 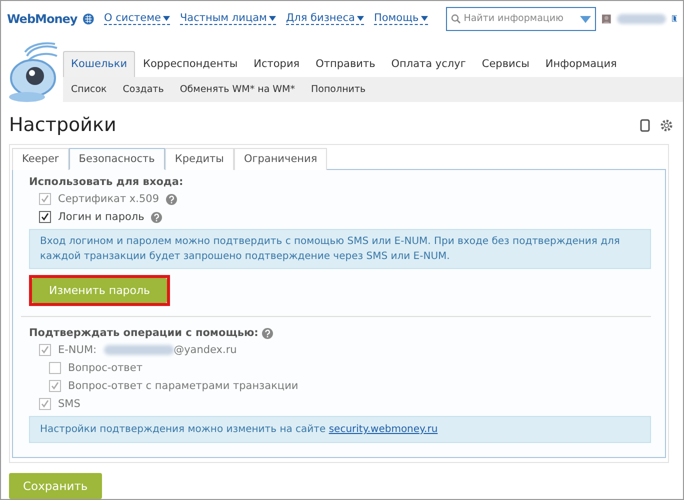 I want to click on option-label: Вопрос-ответ с параметрами транзакции, so click(x=183, y=386).